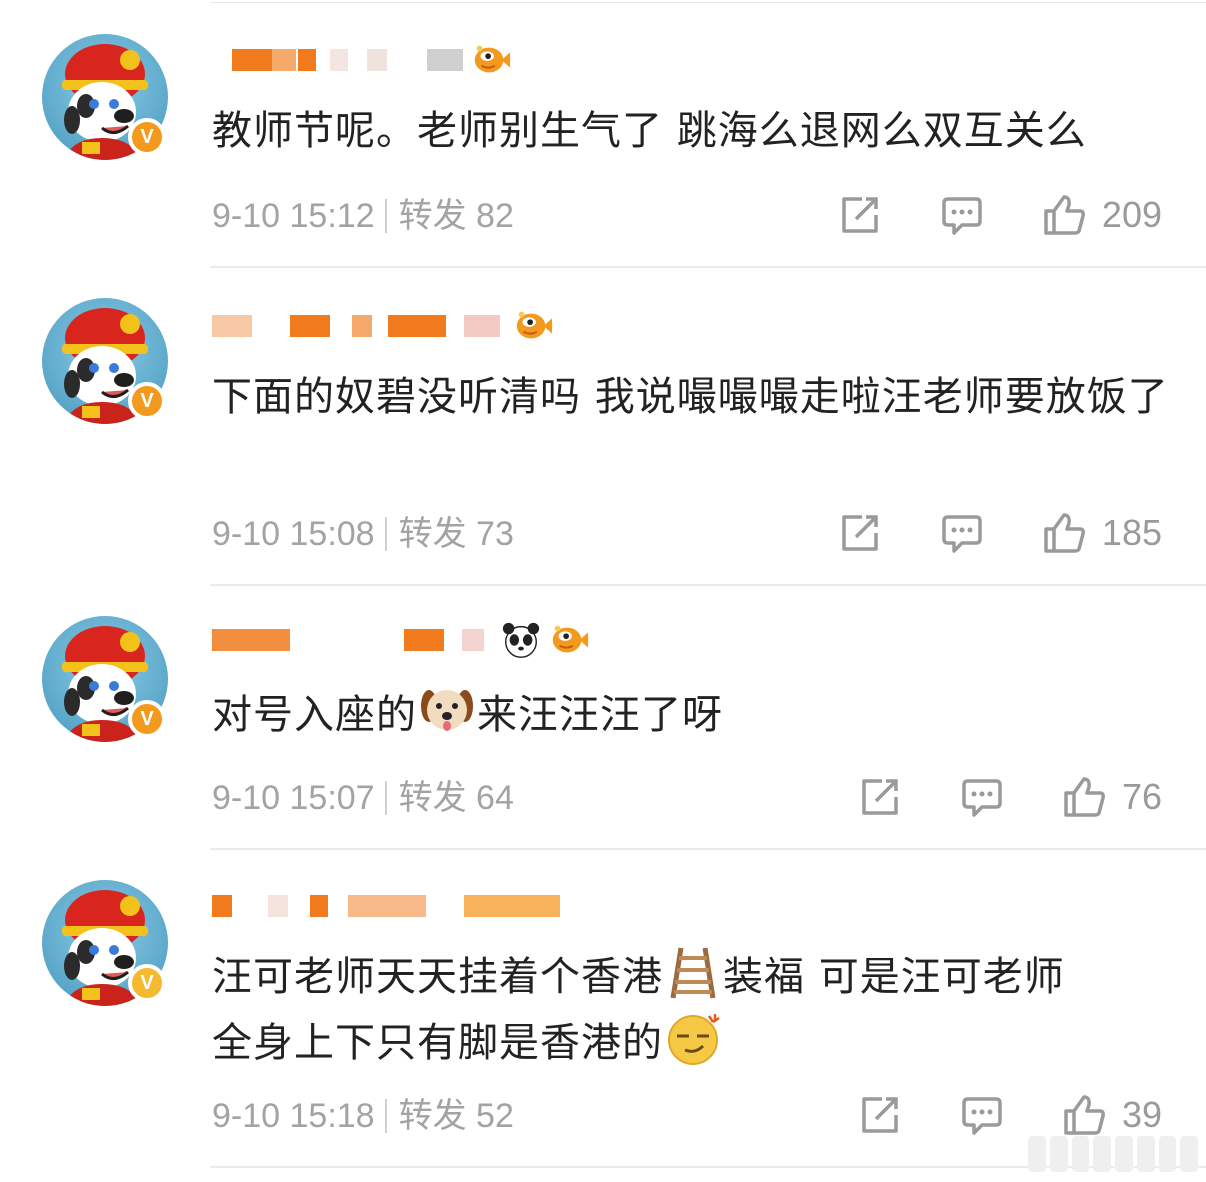 The width and height of the screenshot is (1206, 1182). I want to click on watermark-strip, so click(1113, 1154).